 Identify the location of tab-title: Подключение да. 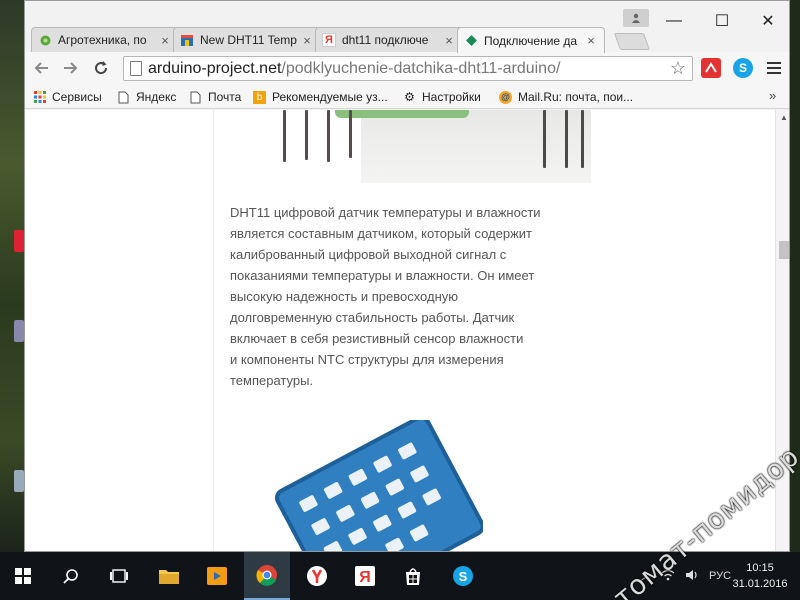
(531, 40).